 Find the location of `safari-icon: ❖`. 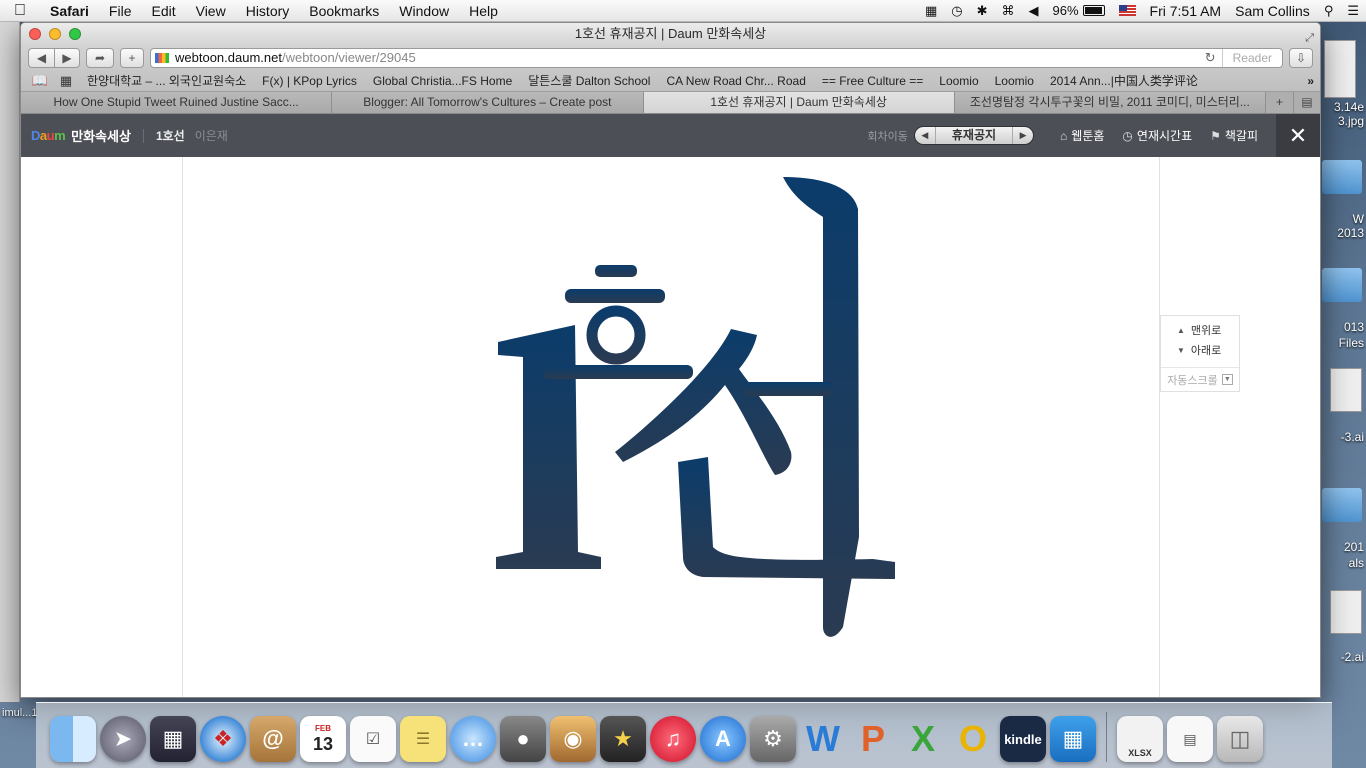

safari-icon: ❖ is located at coordinates (223, 739).